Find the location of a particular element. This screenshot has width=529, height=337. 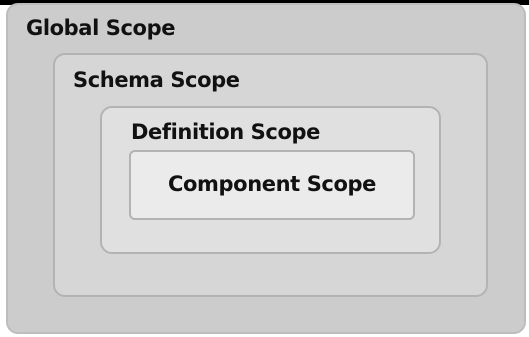

definition-scope-label: Definition Scope is located at coordinates (225, 132).